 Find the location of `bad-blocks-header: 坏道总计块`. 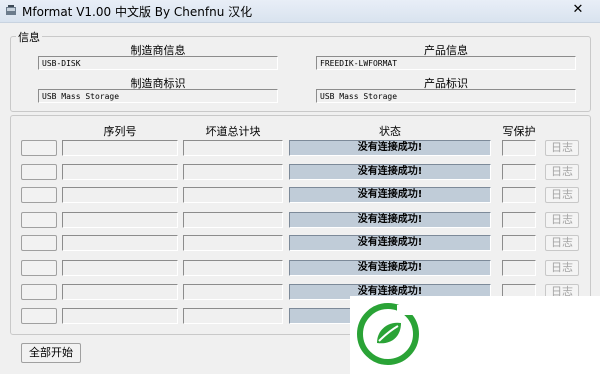

bad-blocks-header: 坏道总计块 is located at coordinates (233, 131).